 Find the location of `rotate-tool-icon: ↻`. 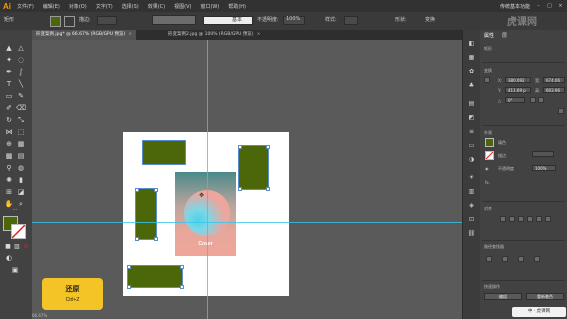

rotate-tool-icon: ↻ is located at coordinates (9, 120).